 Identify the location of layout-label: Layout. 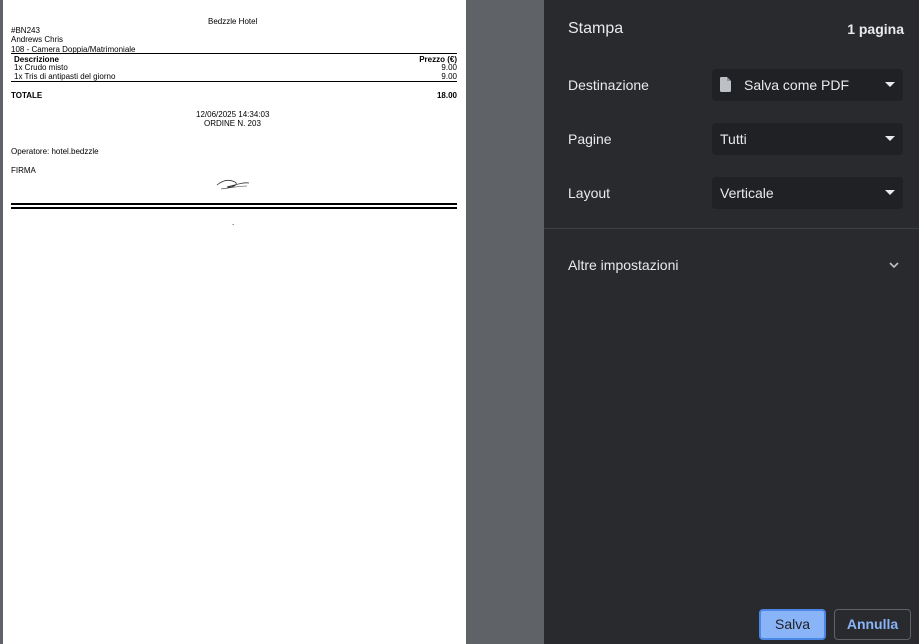
(589, 193).